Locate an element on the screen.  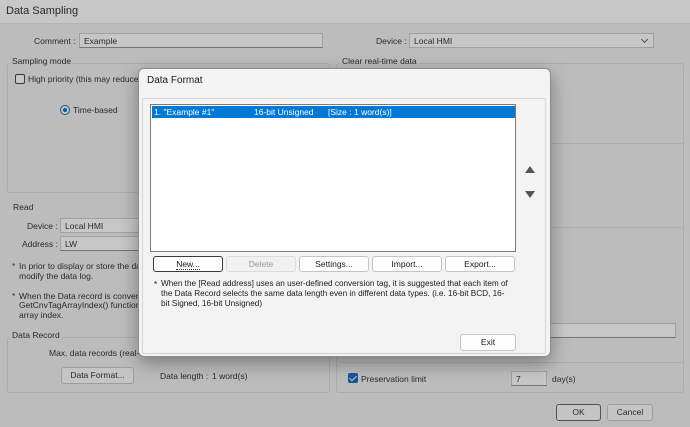
move-down-button is located at coordinates (530, 194).